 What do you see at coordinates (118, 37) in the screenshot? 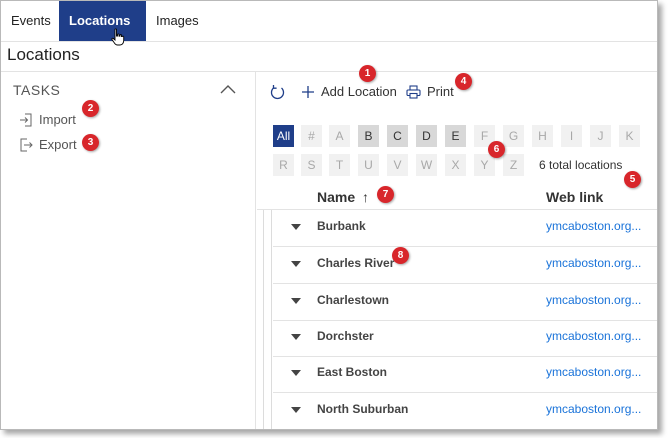
I see `hand-cursor-icon` at bounding box center [118, 37].